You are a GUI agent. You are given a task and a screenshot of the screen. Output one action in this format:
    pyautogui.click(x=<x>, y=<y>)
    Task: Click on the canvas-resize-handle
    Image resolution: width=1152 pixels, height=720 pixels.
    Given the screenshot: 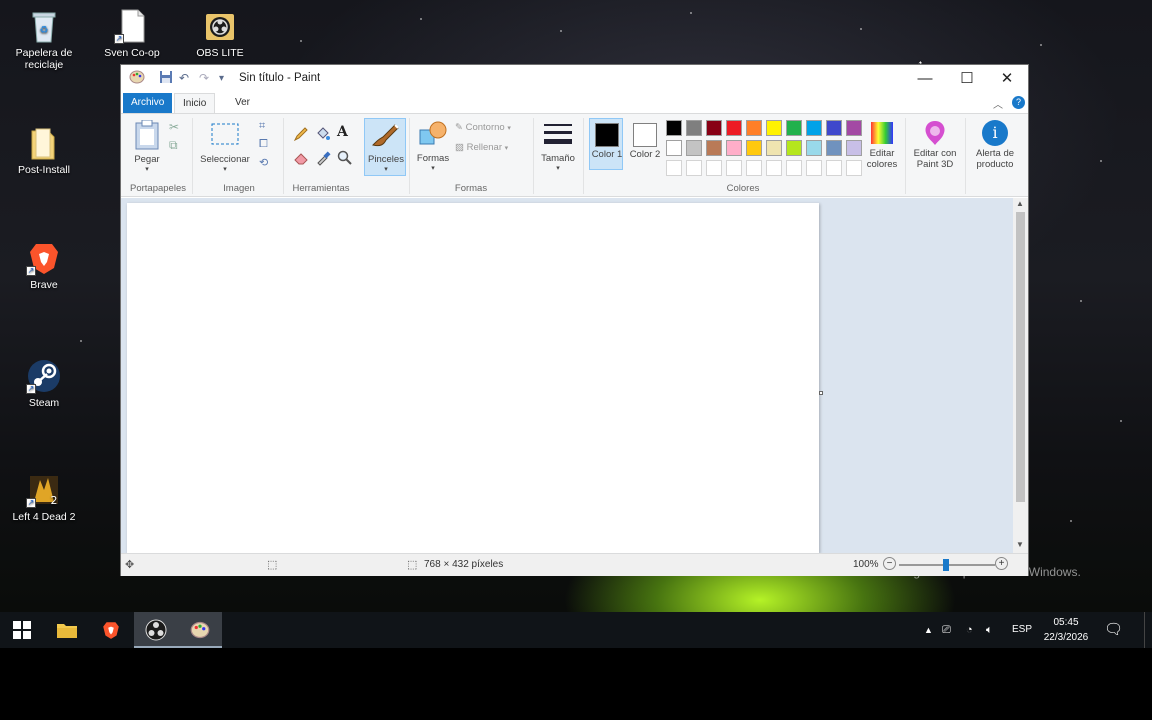 What is the action you would take?
    pyautogui.click(x=821, y=393)
    